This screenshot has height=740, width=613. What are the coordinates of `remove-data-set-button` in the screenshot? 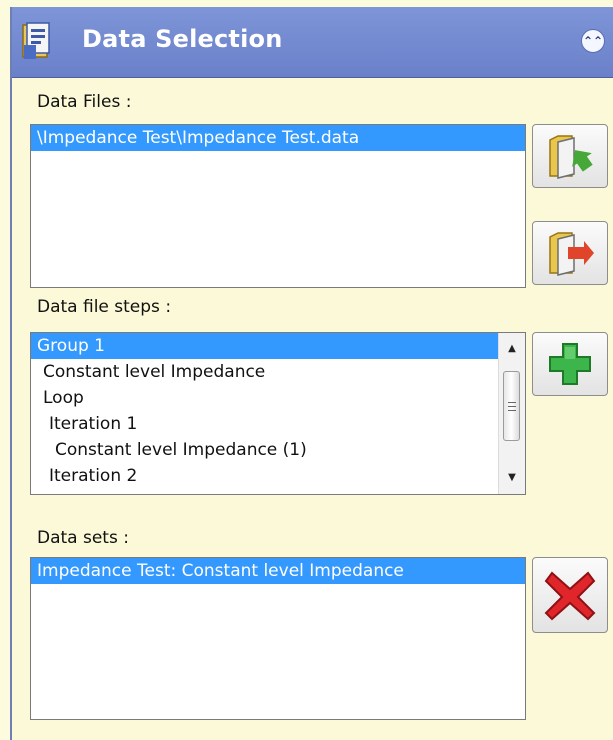 It's located at (570, 595).